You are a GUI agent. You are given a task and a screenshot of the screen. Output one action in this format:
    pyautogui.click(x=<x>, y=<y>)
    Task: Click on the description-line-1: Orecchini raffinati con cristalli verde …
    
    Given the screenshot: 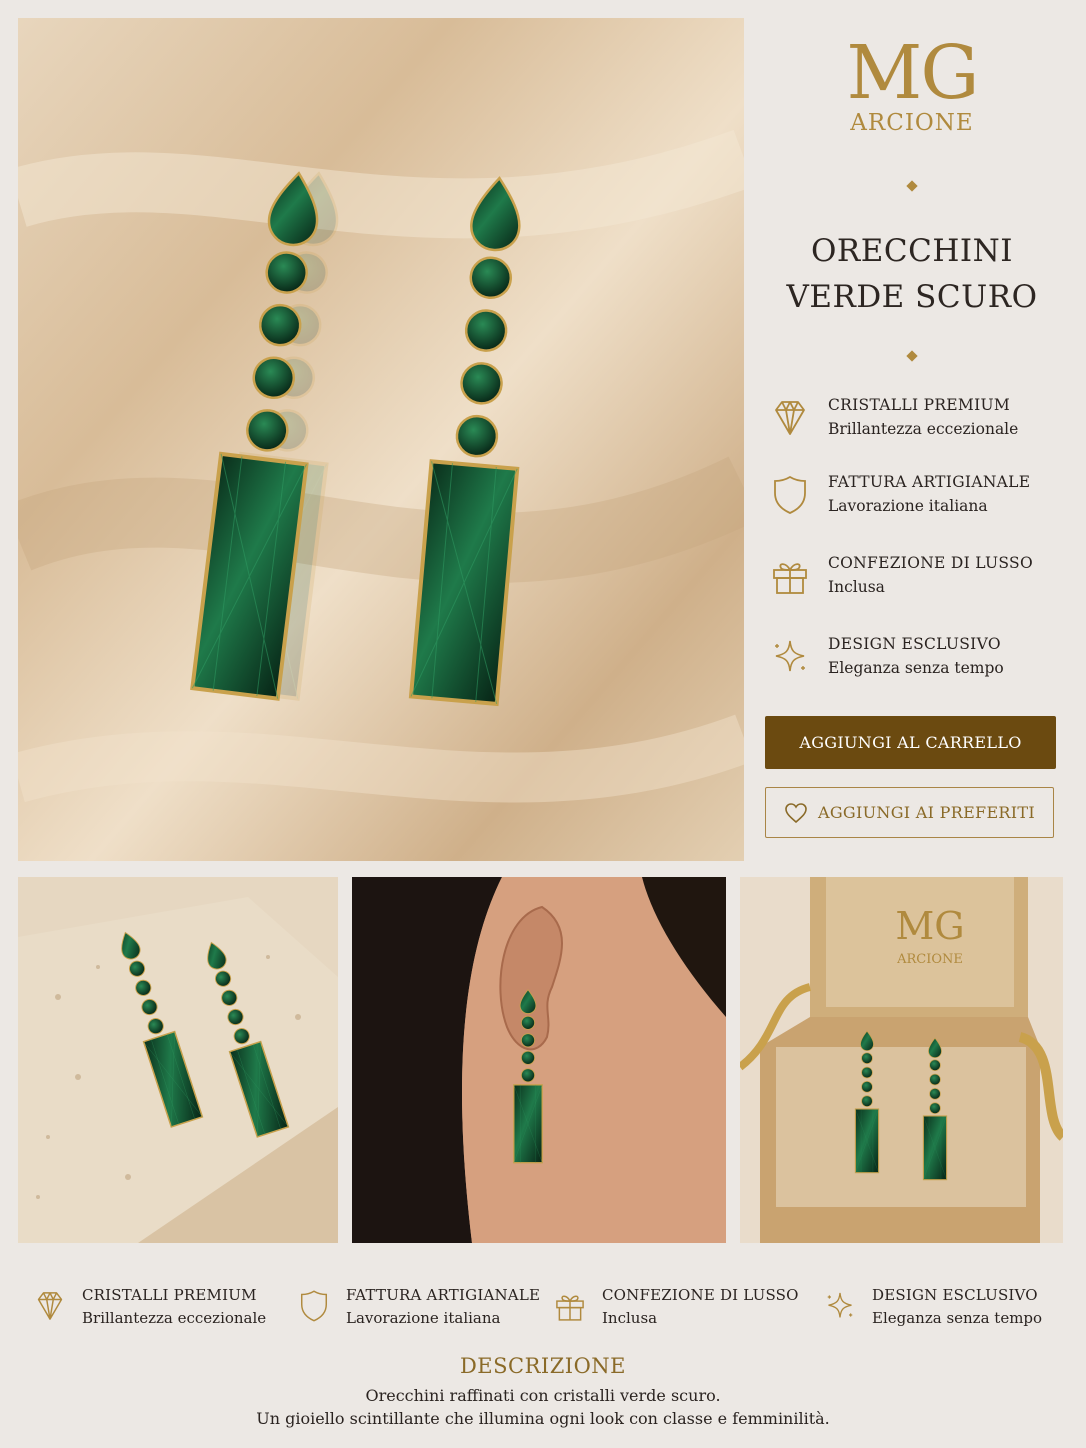 What is the action you would take?
    pyautogui.click(x=543, y=1395)
    